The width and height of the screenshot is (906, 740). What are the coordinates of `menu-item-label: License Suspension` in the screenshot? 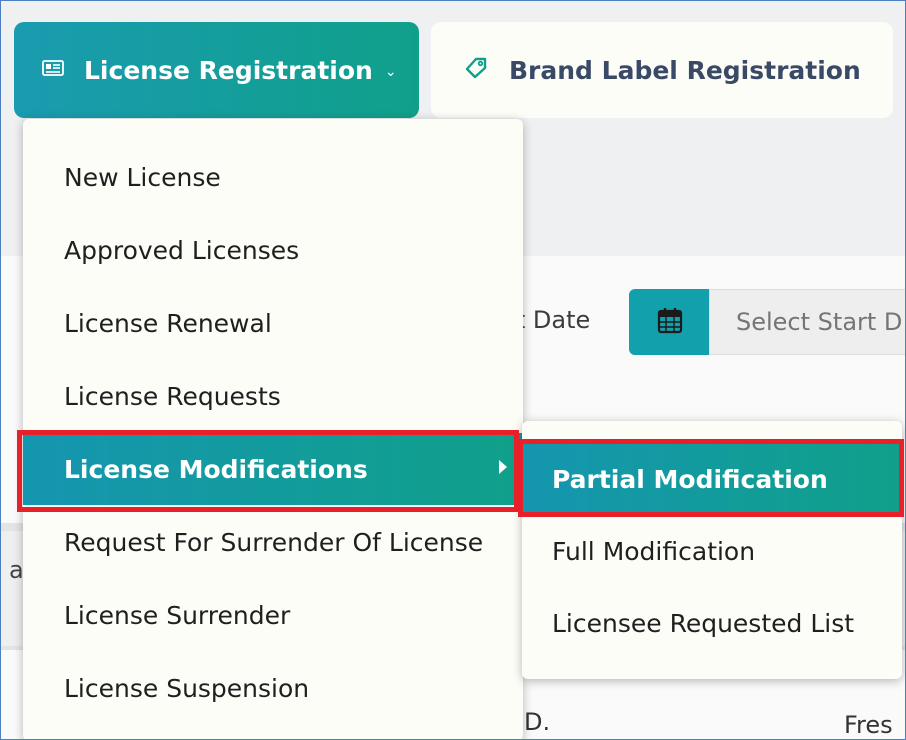 It's located at (187, 688).